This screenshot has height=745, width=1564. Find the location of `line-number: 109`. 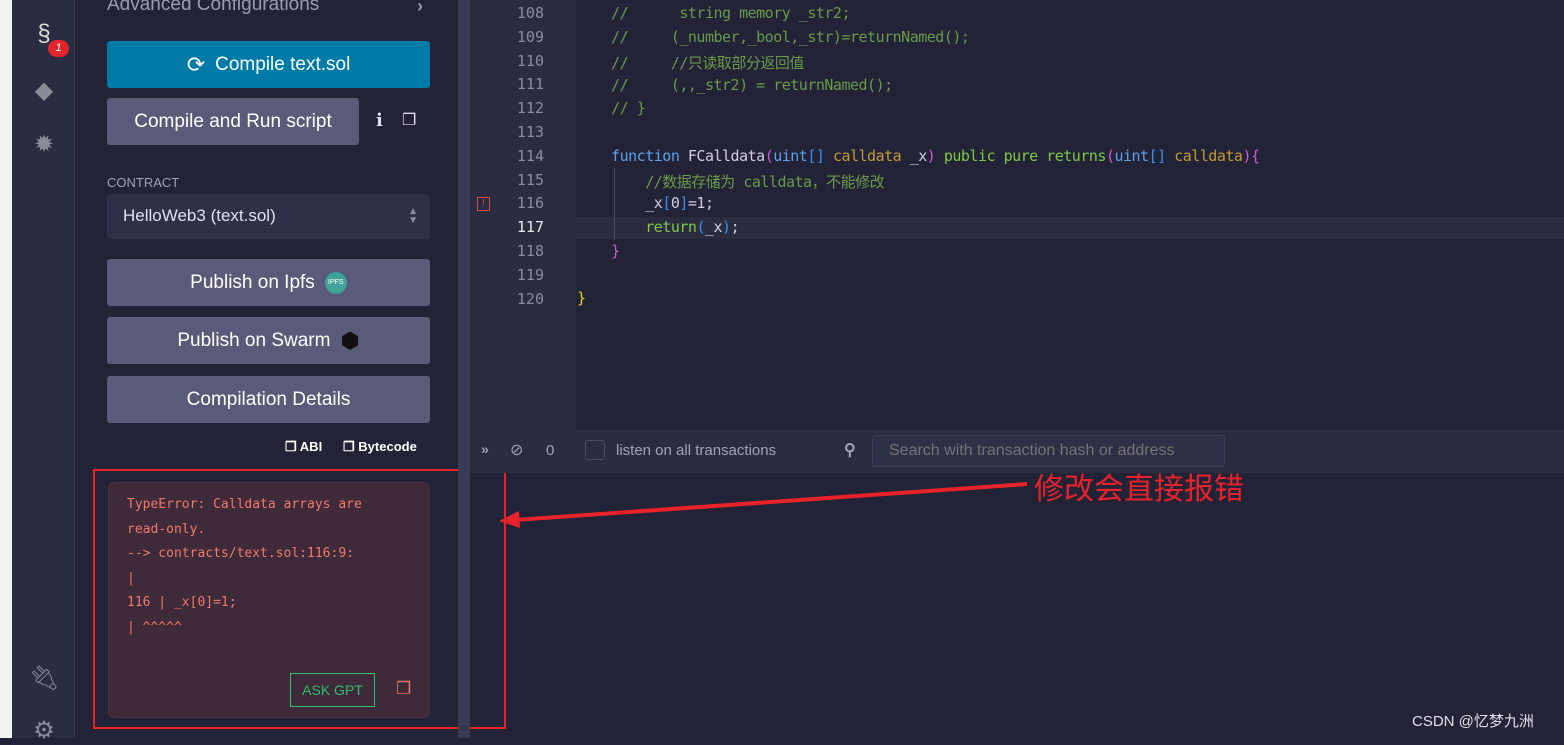

line-number: 109 is located at coordinates (530, 36).